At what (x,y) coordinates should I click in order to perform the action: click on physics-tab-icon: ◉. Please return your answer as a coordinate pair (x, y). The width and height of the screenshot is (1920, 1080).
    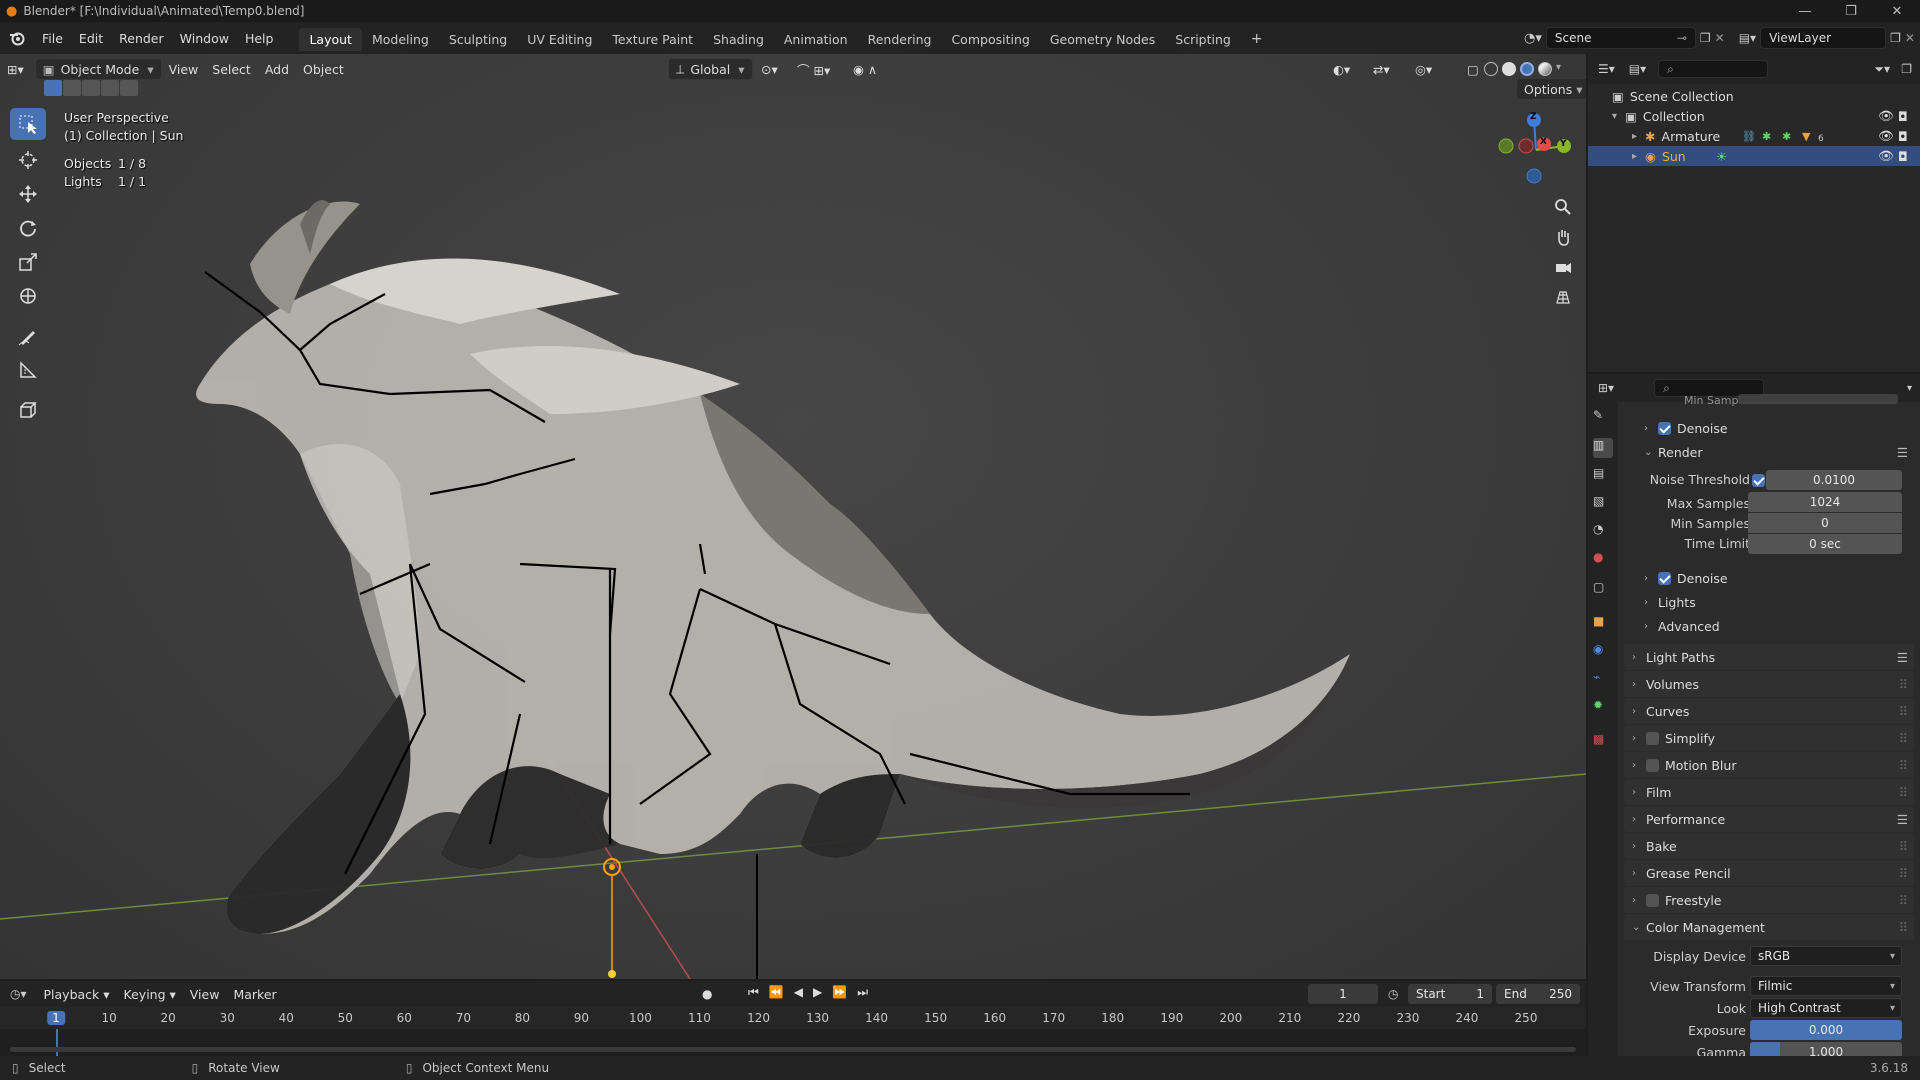
    Looking at the image, I should click on (1603, 652).